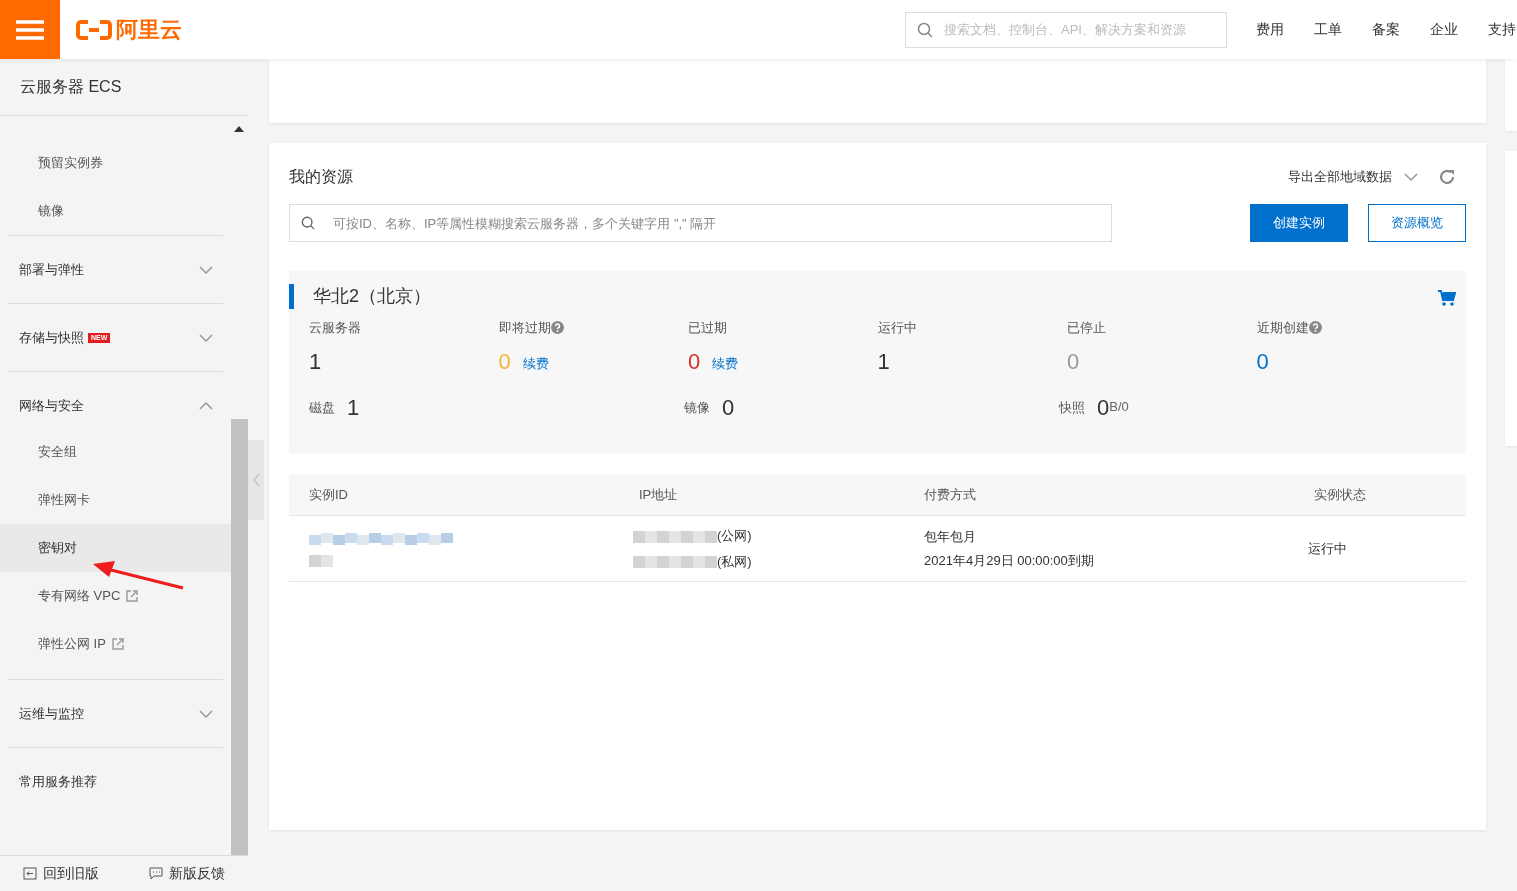 This screenshot has height=891, width=1517. I want to click on footer-link: 新版反馈, so click(187, 873).